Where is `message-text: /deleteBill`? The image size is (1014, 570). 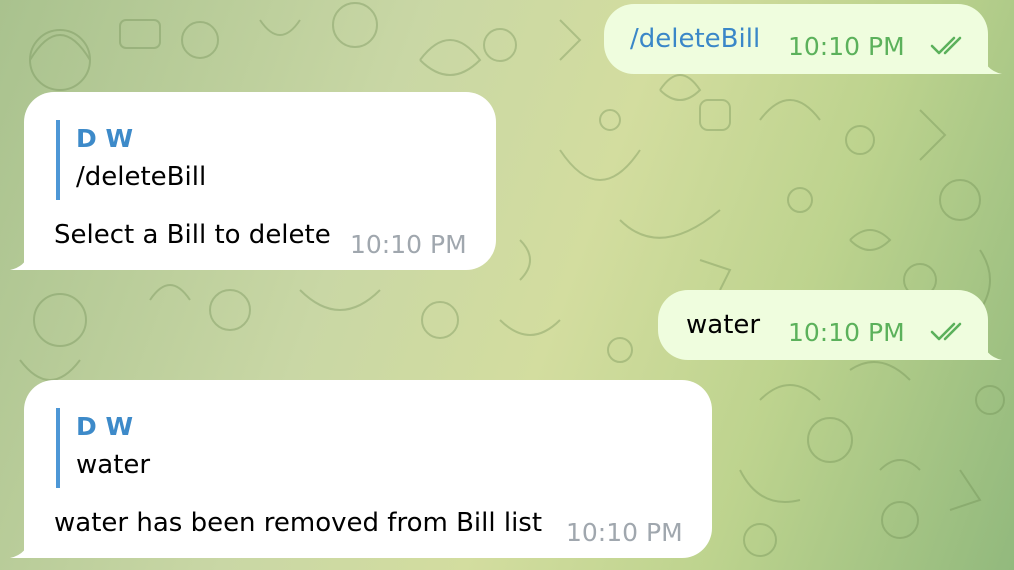
message-text: /deleteBill is located at coordinates (695, 39).